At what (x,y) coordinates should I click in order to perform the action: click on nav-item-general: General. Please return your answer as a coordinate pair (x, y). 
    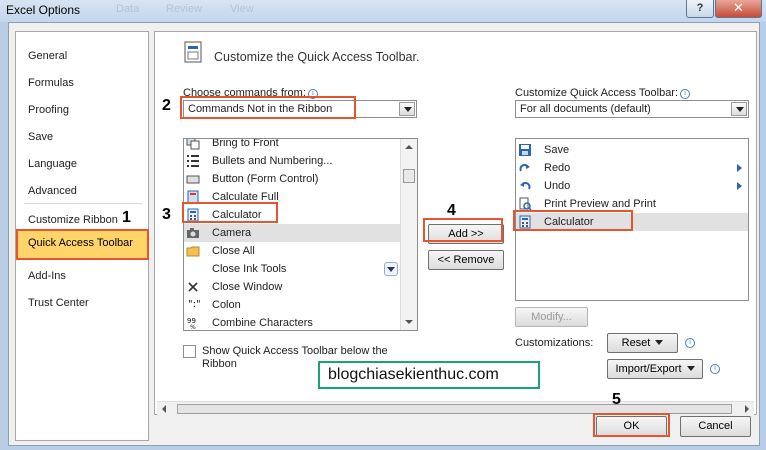
    Looking at the image, I should click on (47, 56).